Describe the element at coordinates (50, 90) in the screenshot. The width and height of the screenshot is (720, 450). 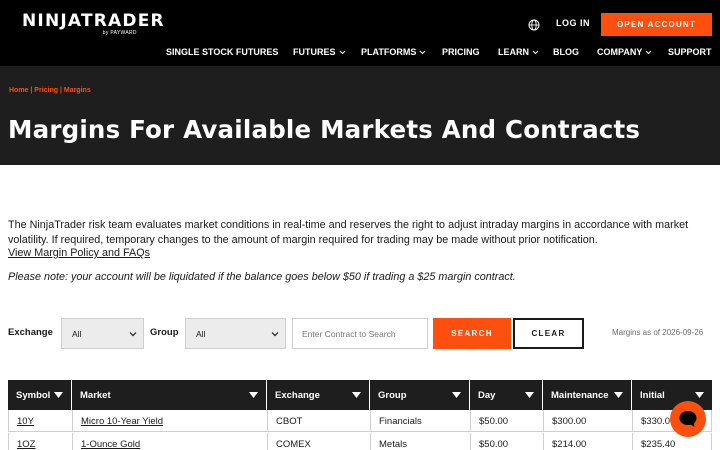
I see `breadcrumb: Home | Pricing | Margins` at that location.